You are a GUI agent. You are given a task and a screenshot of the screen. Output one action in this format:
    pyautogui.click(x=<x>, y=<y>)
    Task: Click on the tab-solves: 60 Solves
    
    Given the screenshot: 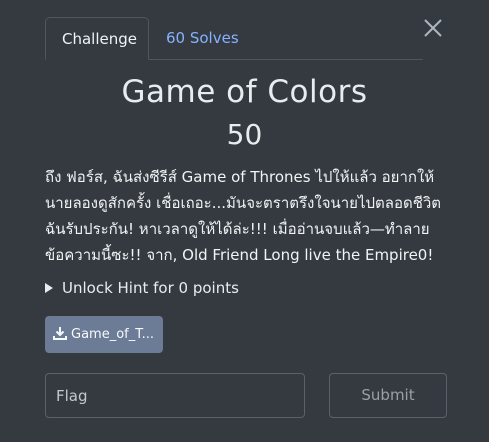 What is the action you would take?
    pyautogui.click(x=202, y=38)
    